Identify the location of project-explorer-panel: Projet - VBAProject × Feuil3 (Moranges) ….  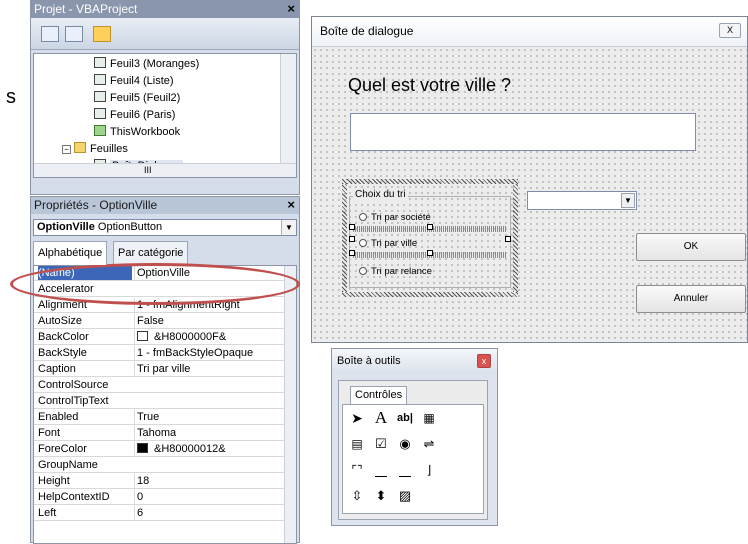
(165, 97).